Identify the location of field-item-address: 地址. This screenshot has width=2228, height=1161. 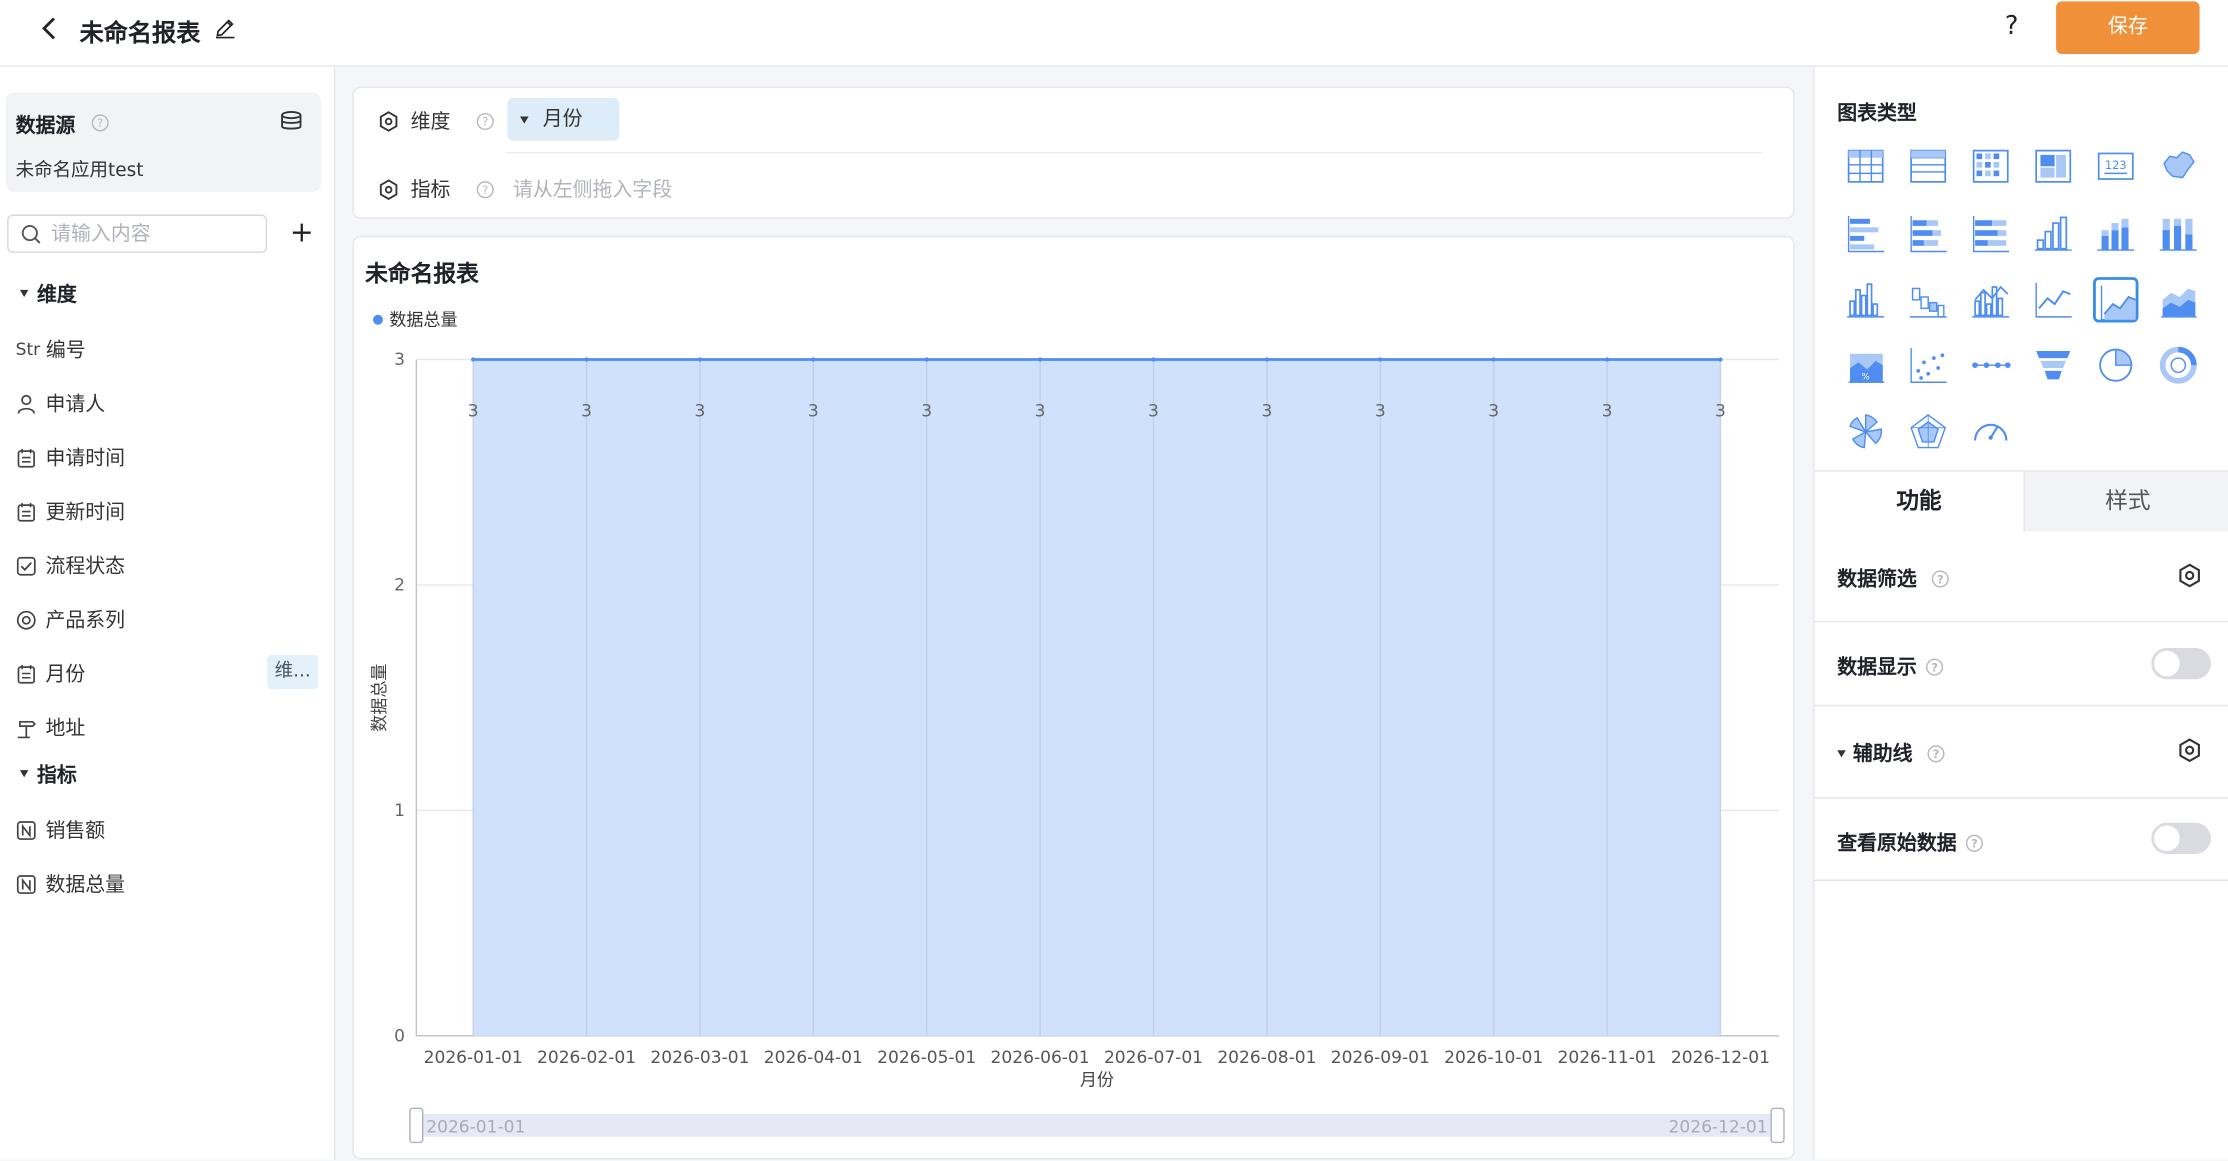
(51, 727).